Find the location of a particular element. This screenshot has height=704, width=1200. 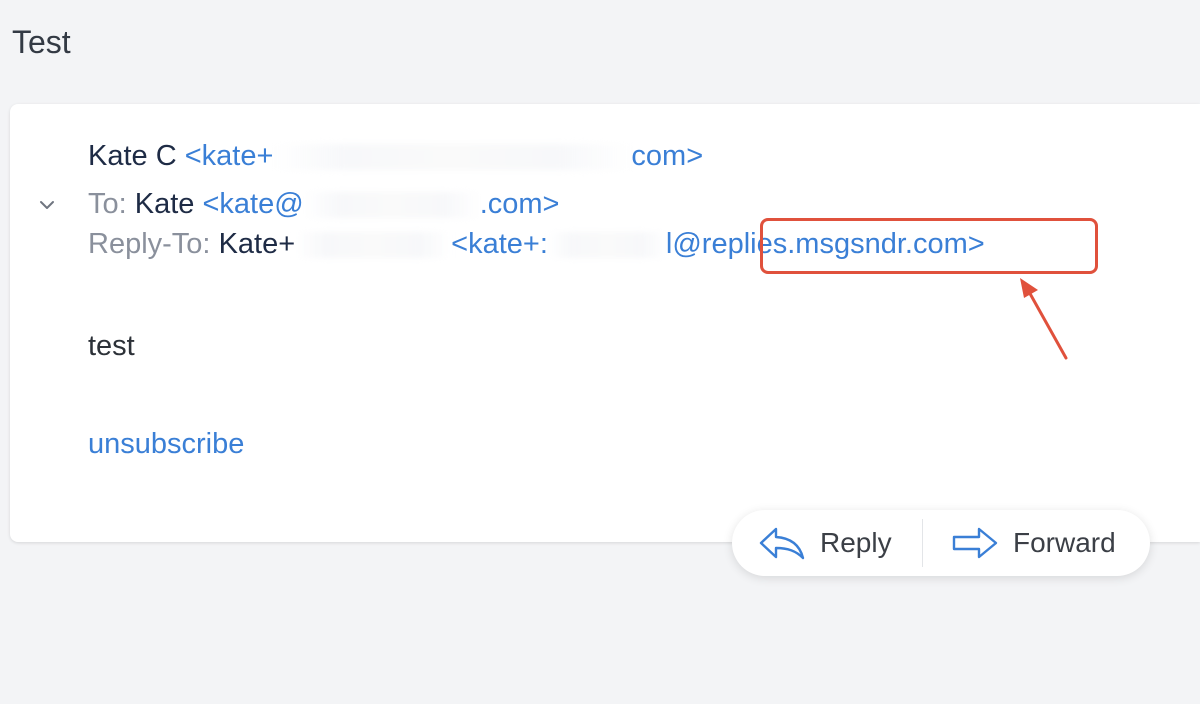

sender-email-start: <kate+ is located at coordinates (229, 156).